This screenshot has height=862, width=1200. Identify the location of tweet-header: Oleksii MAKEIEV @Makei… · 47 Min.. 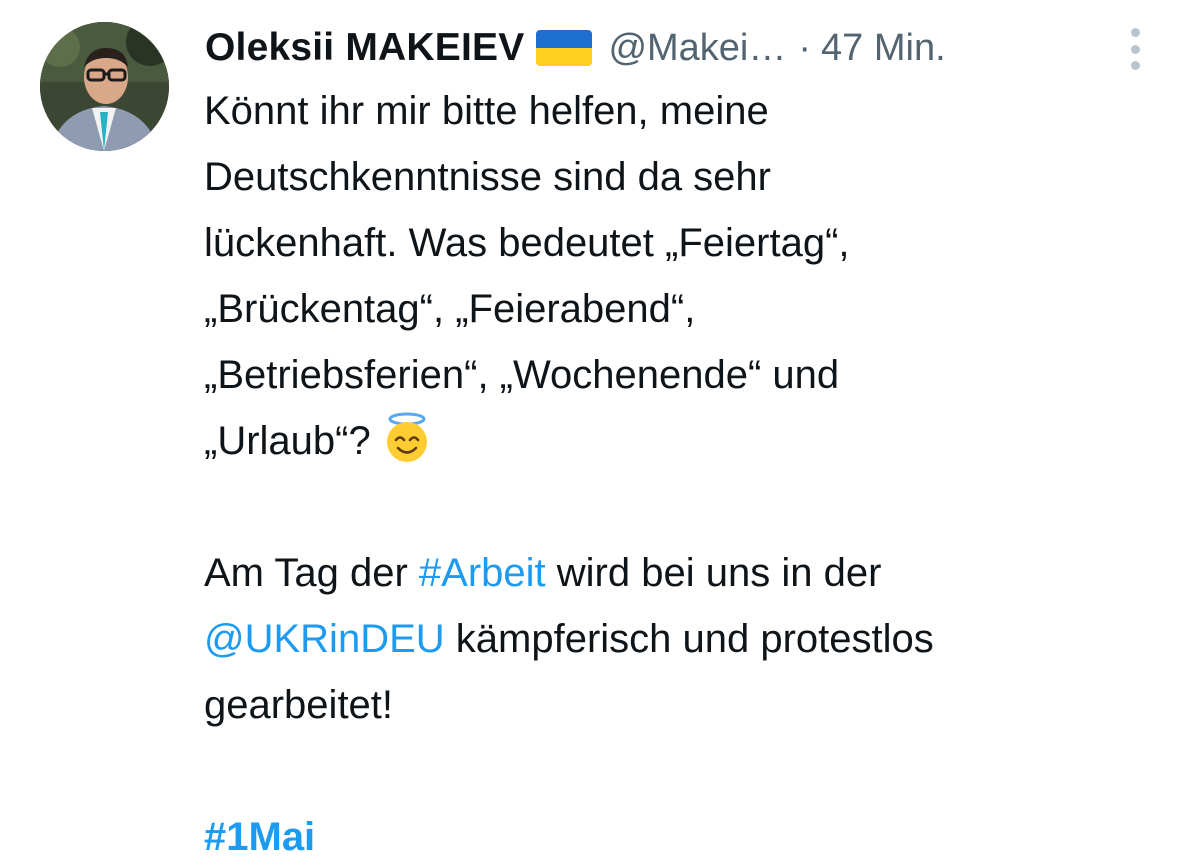
(575, 48).